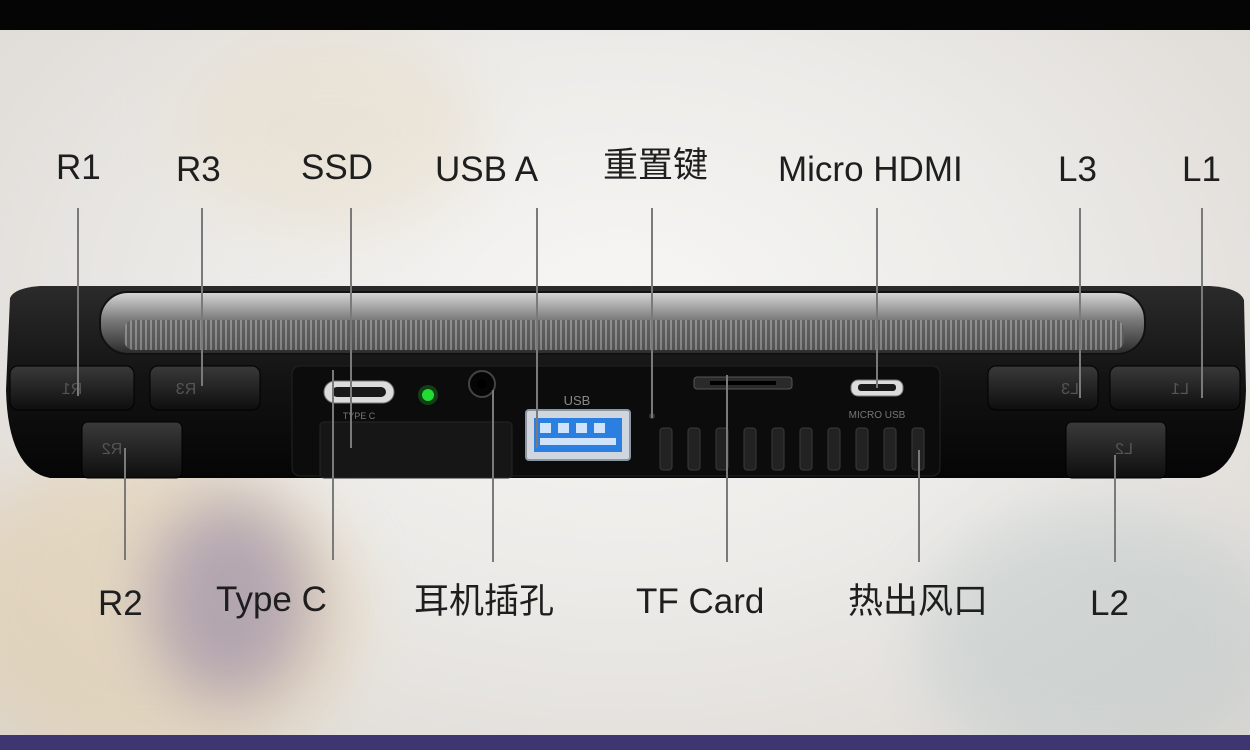  What do you see at coordinates (337, 167) in the screenshot?
I see `label-ssd: SSD` at bounding box center [337, 167].